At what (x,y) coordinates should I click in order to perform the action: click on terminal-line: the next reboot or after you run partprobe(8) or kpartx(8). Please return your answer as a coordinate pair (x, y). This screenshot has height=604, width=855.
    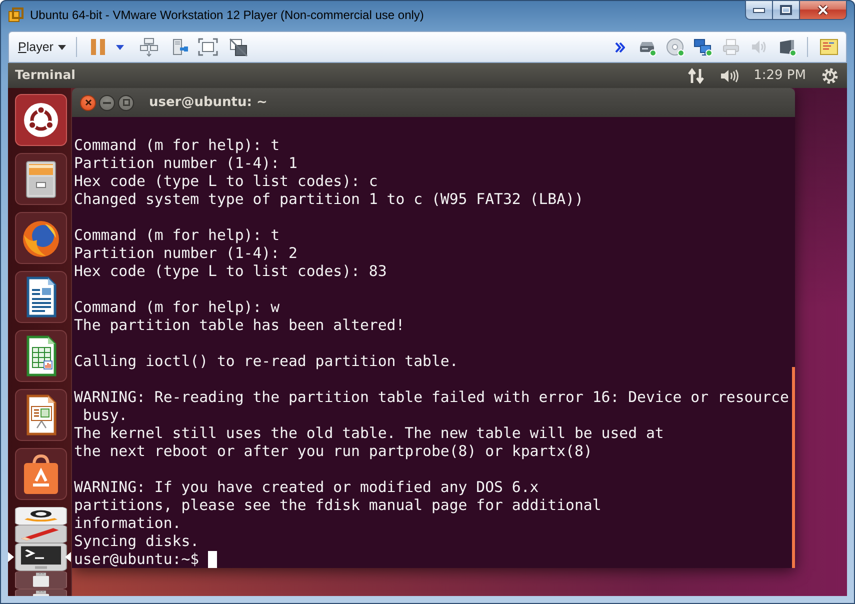
    Looking at the image, I should click on (333, 451).